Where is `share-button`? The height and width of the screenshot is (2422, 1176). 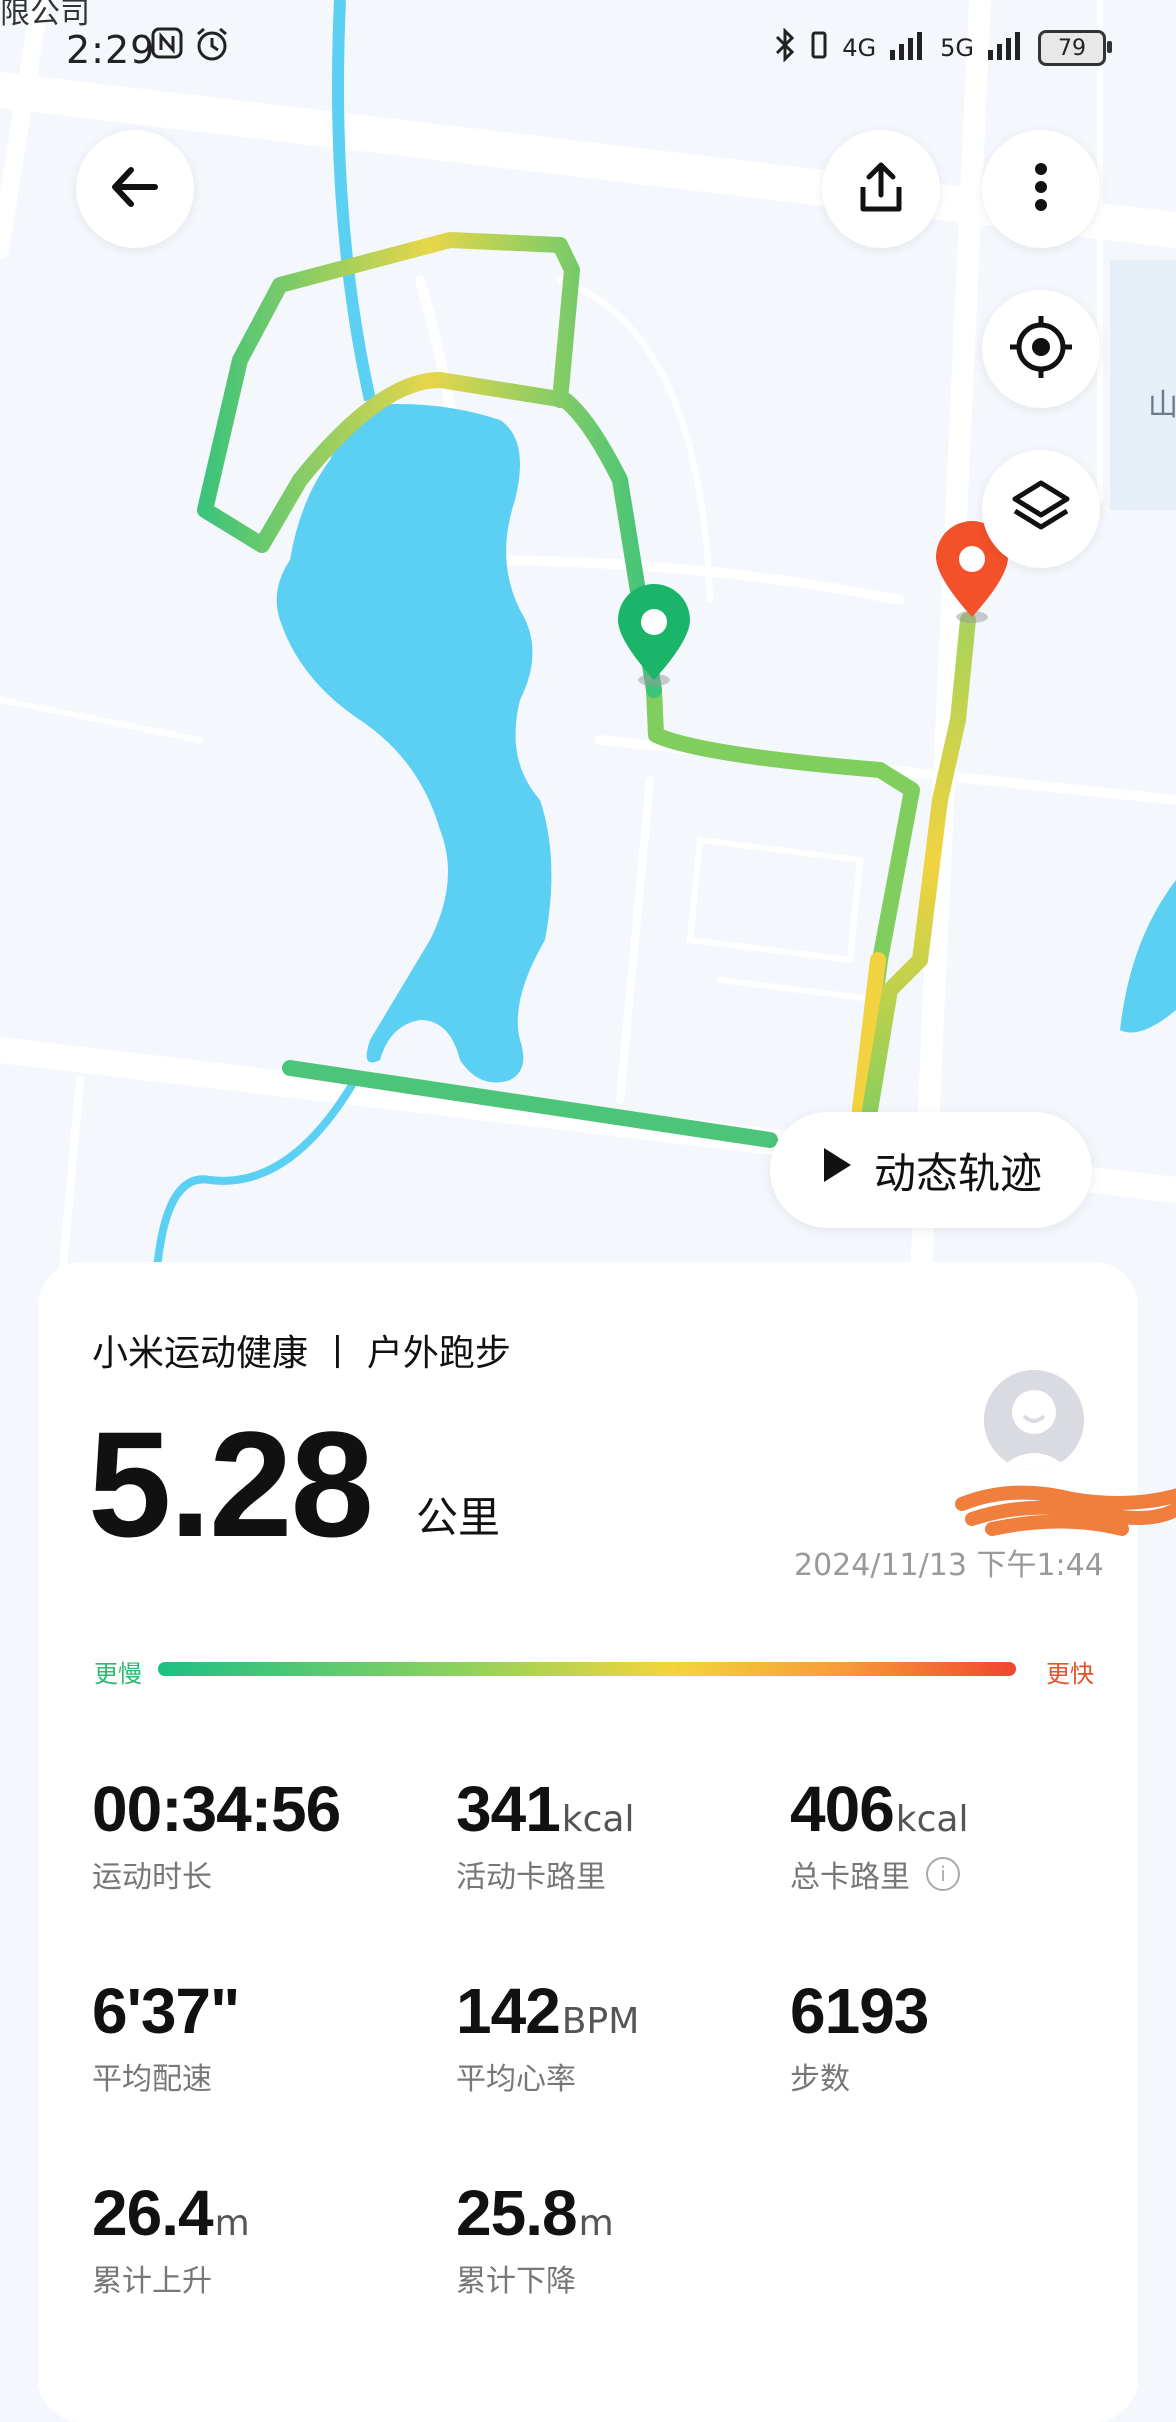
share-button is located at coordinates (881, 189).